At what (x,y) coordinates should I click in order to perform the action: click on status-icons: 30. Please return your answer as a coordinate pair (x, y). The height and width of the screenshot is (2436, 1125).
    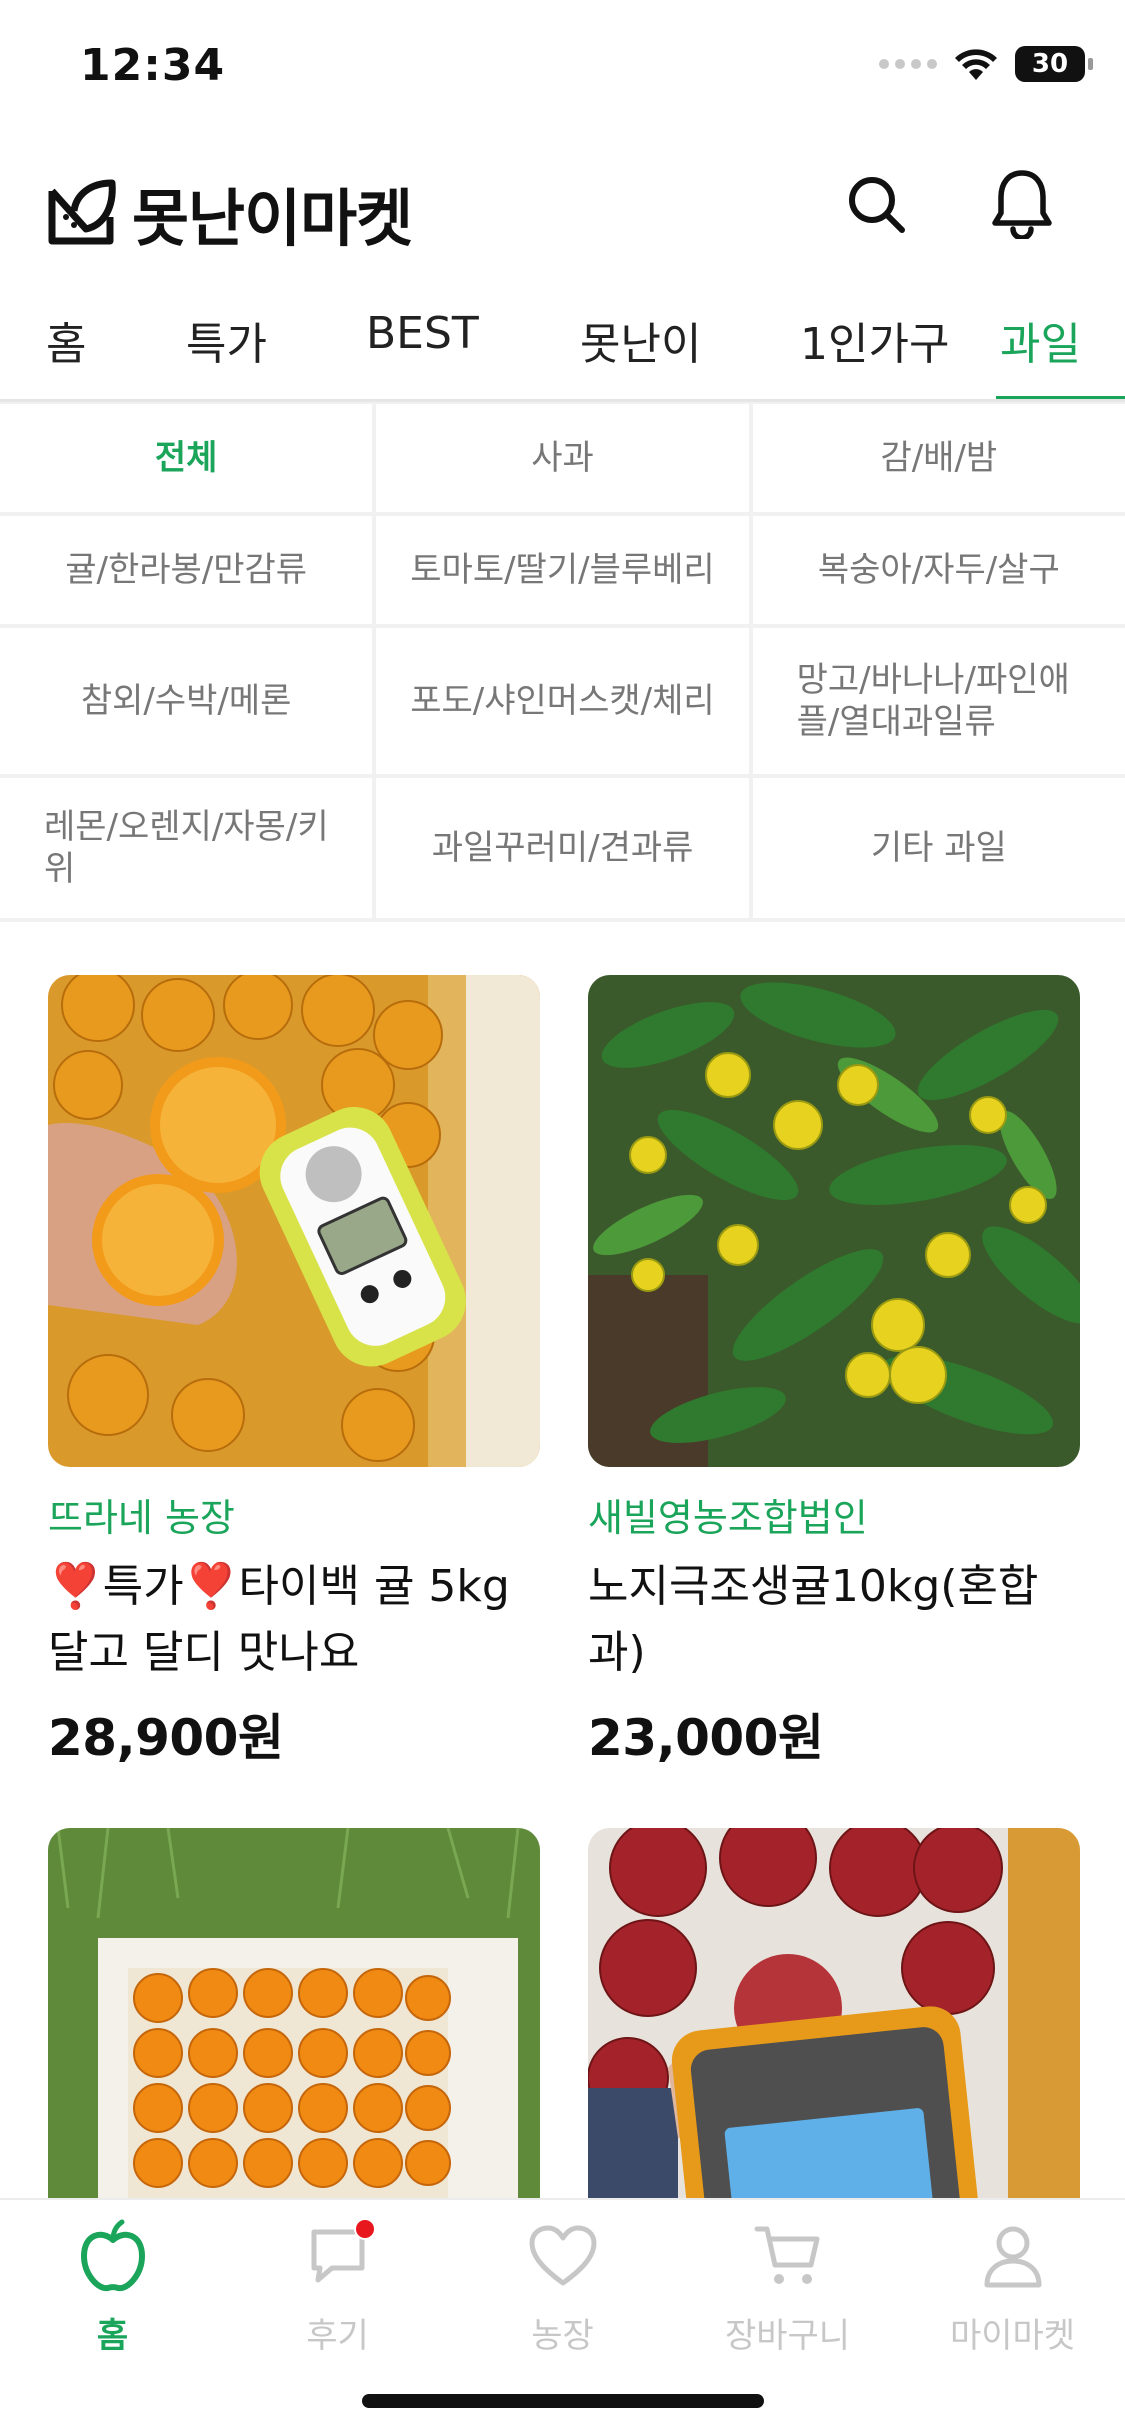
    Looking at the image, I should click on (986, 64).